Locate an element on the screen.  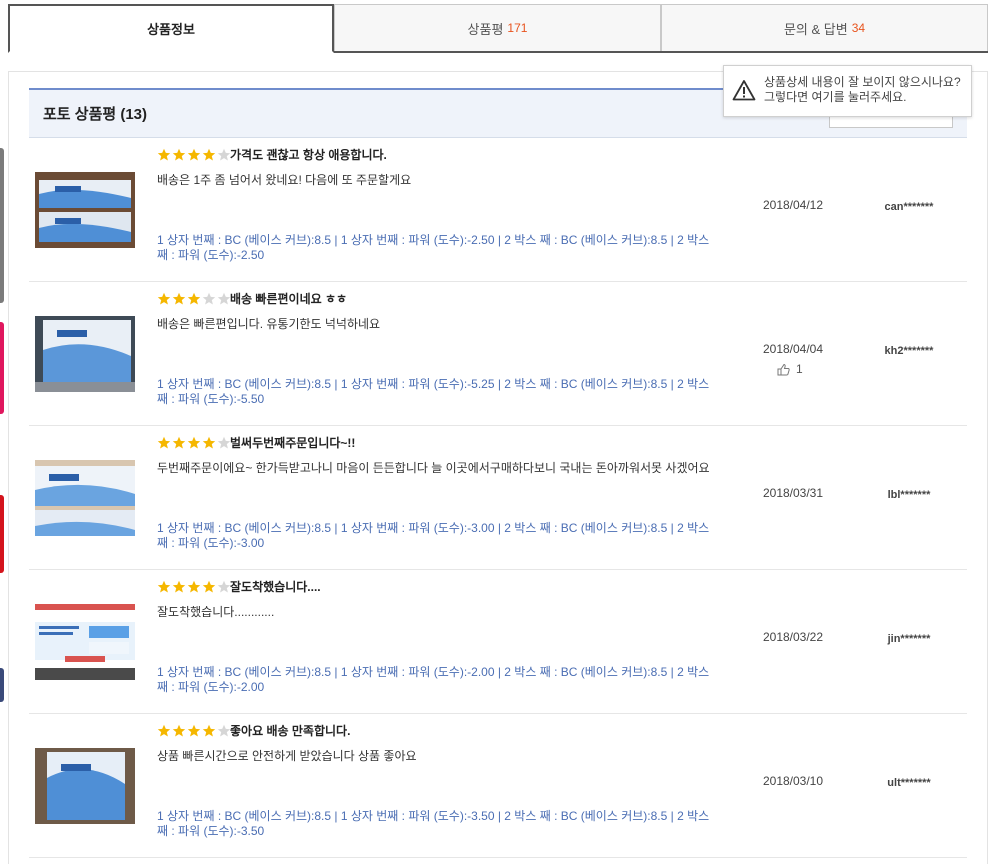
review-body: 배송은 빠른편입니다. 유통기한도 넉넉하네요 is located at coordinates (269, 324).